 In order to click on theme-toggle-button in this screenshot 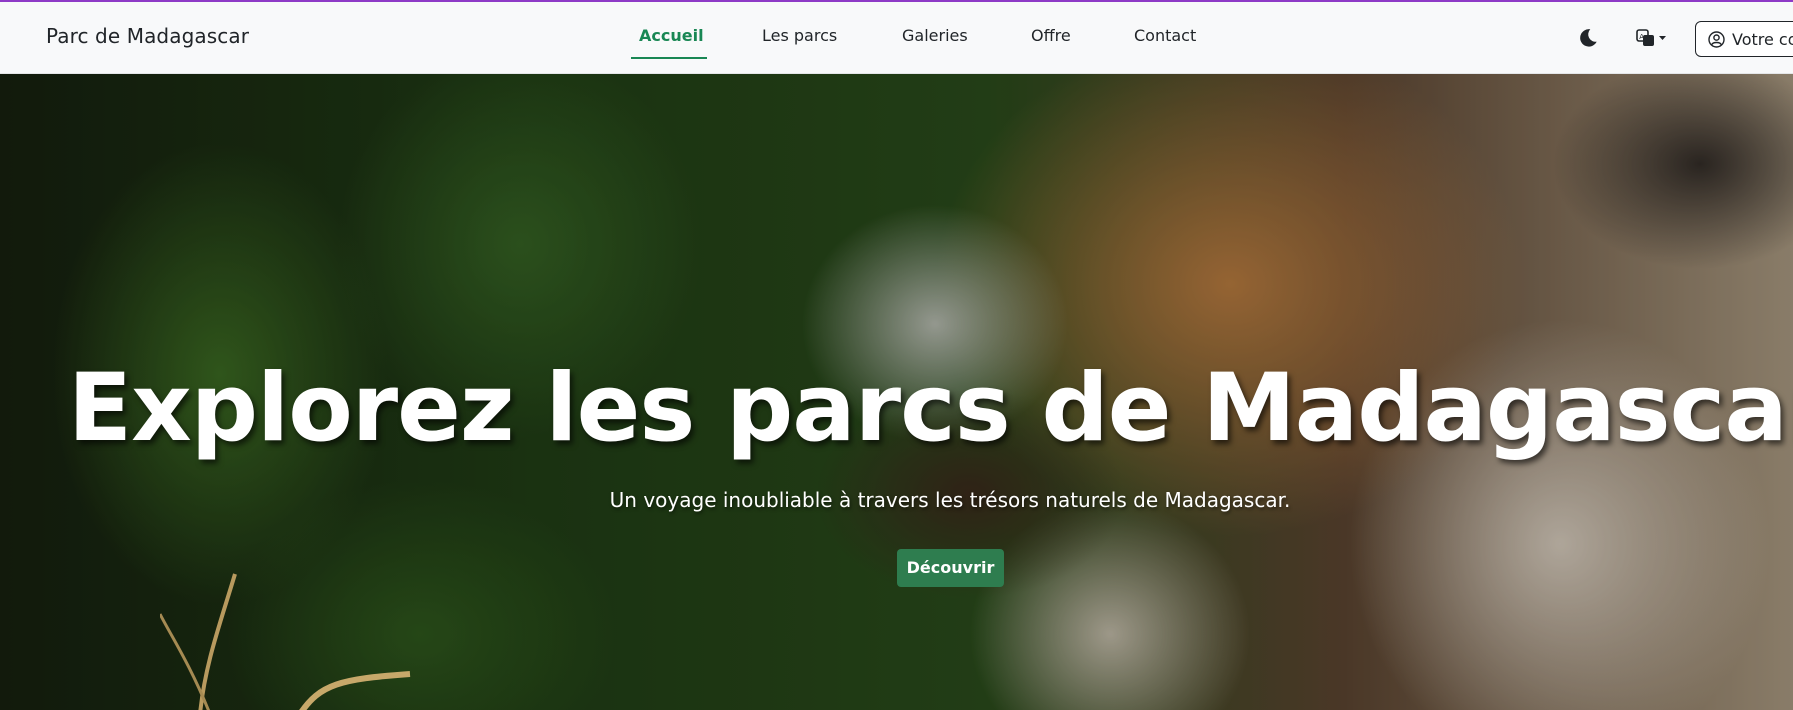, I will do `click(1588, 38)`.